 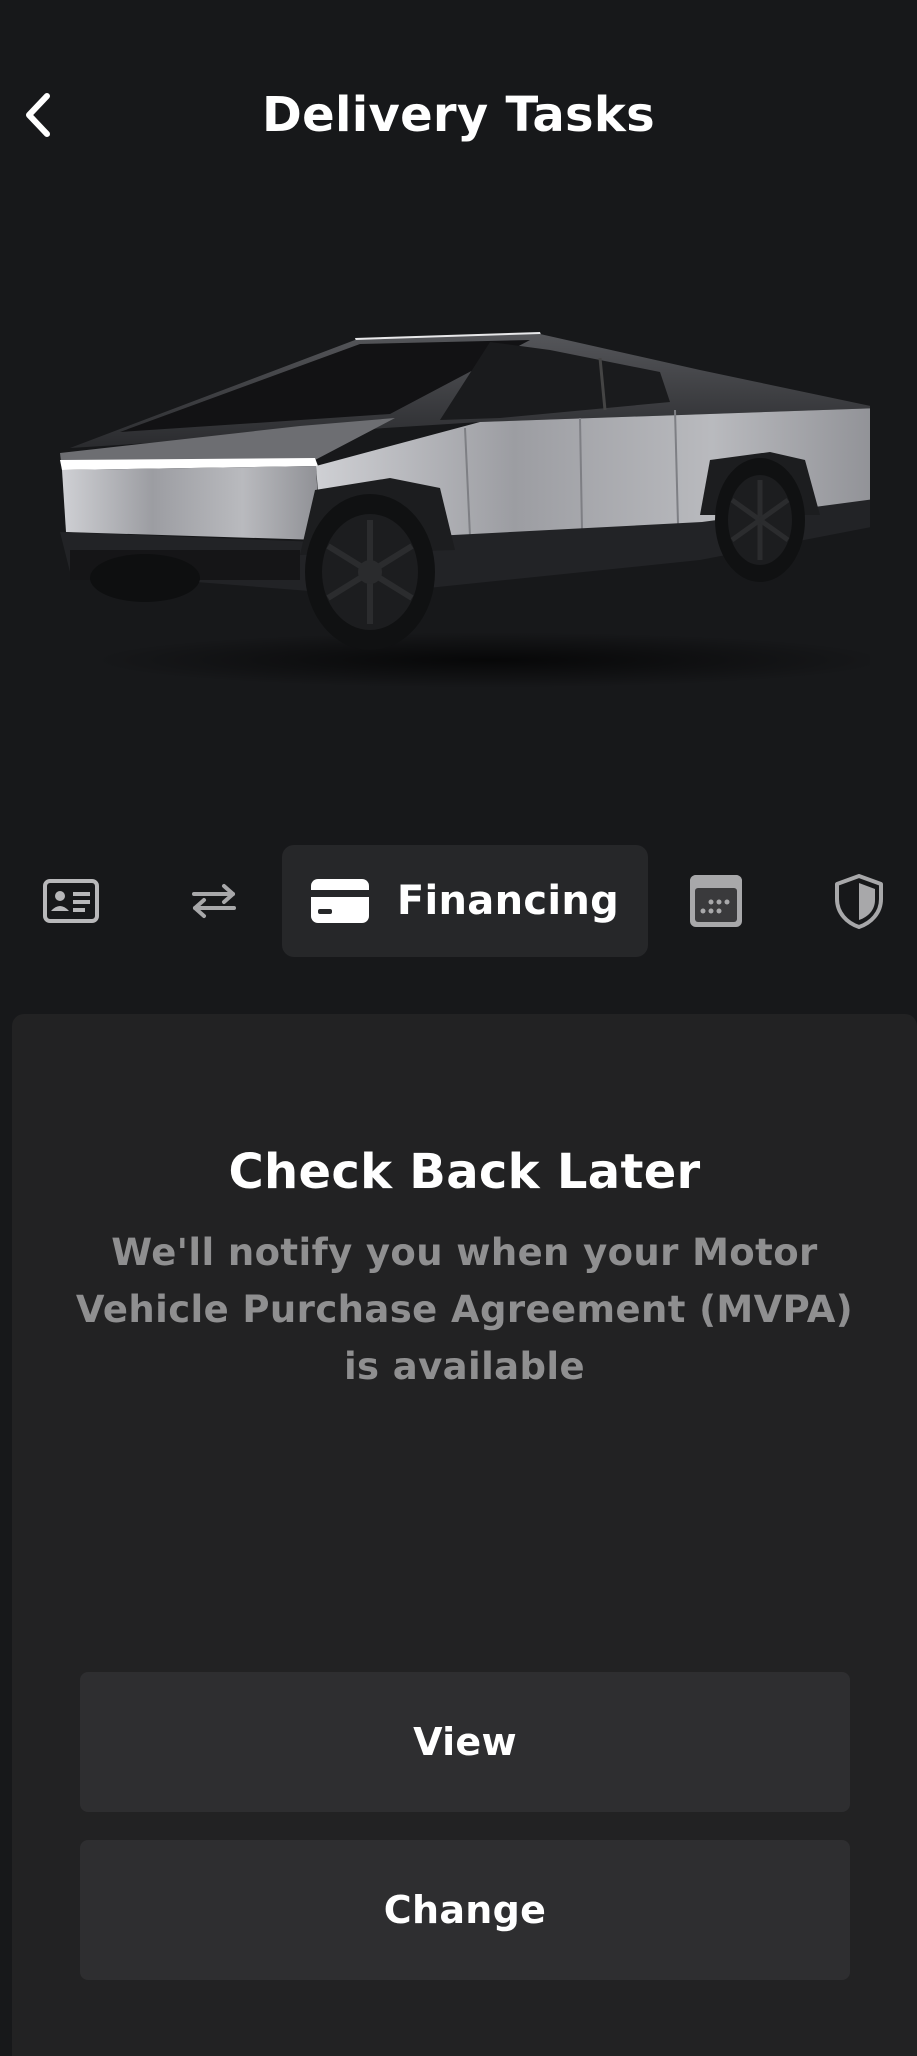 I want to click on tab-scheduling, so click(x=716, y=901).